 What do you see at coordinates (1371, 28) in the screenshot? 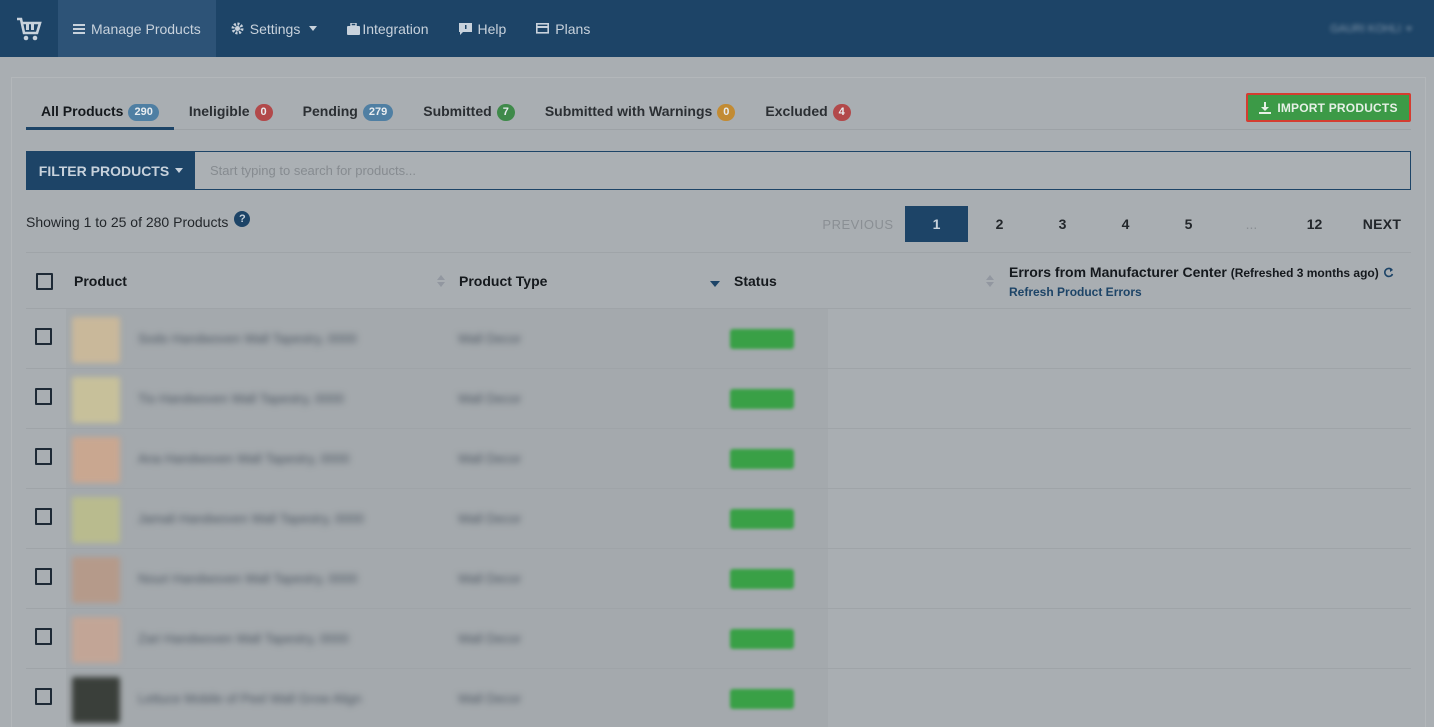
I see `user-menu: GAURI KOHLI` at bounding box center [1371, 28].